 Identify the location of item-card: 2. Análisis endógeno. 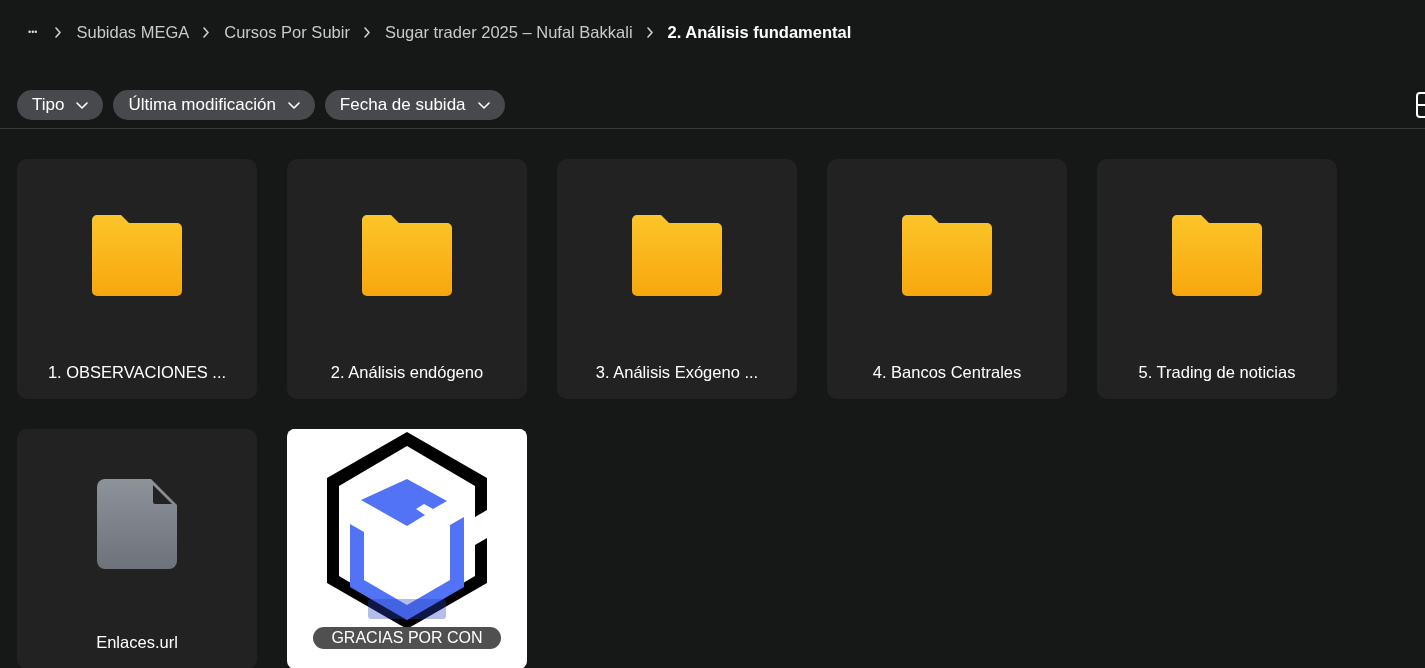
(407, 279).